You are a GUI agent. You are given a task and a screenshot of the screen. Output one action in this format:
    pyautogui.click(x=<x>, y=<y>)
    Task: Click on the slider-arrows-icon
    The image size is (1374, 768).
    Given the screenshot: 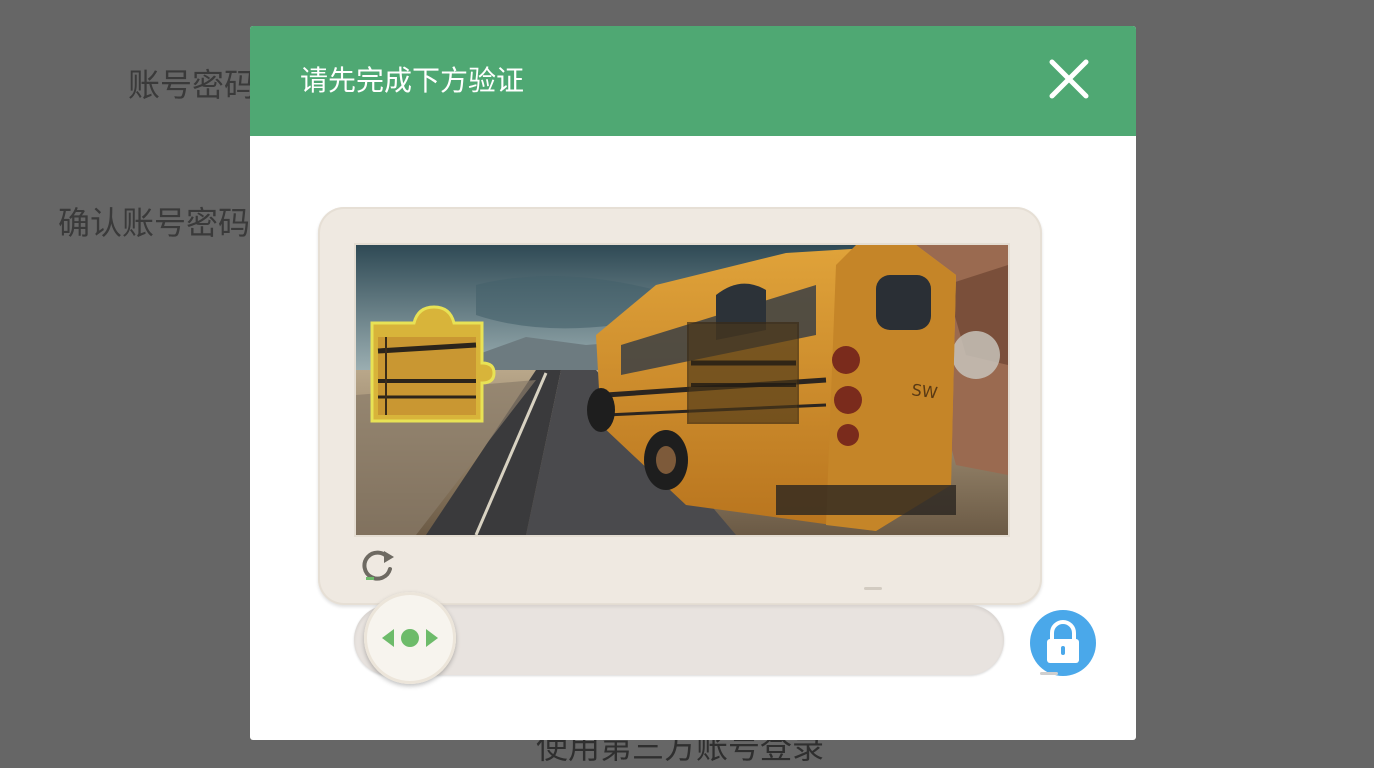 What is the action you would take?
    pyautogui.click(x=410, y=638)
    